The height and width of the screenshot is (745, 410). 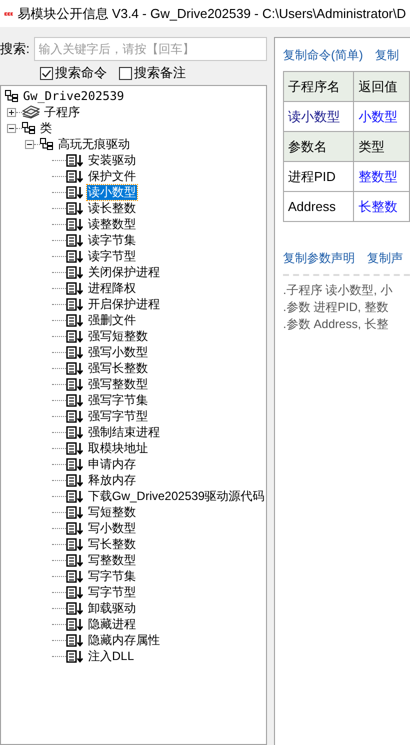 I want to click on tree-item: 读长整数, so click(x=112, y=208).